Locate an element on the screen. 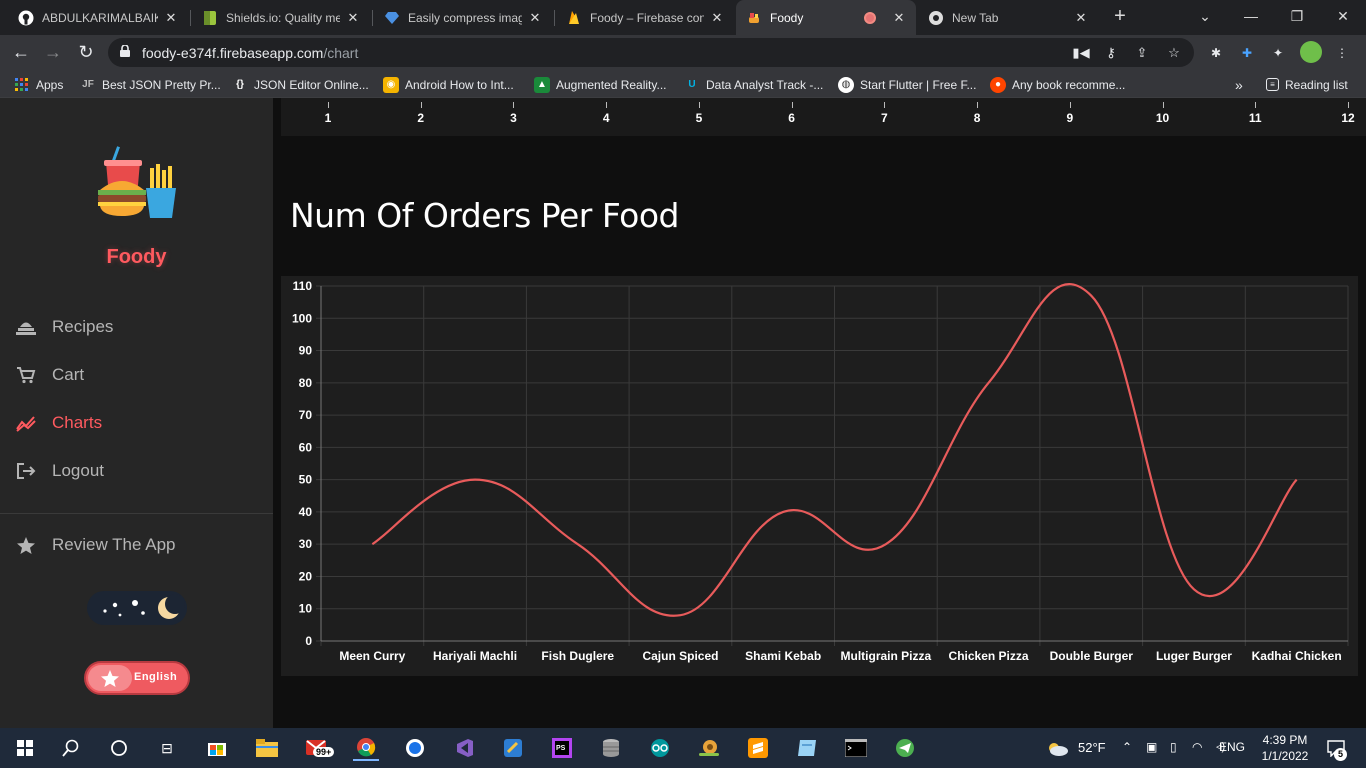 The height and width of the screenshot is (768, 1366). visual-studio-icon is located at coordinates (464, 748).